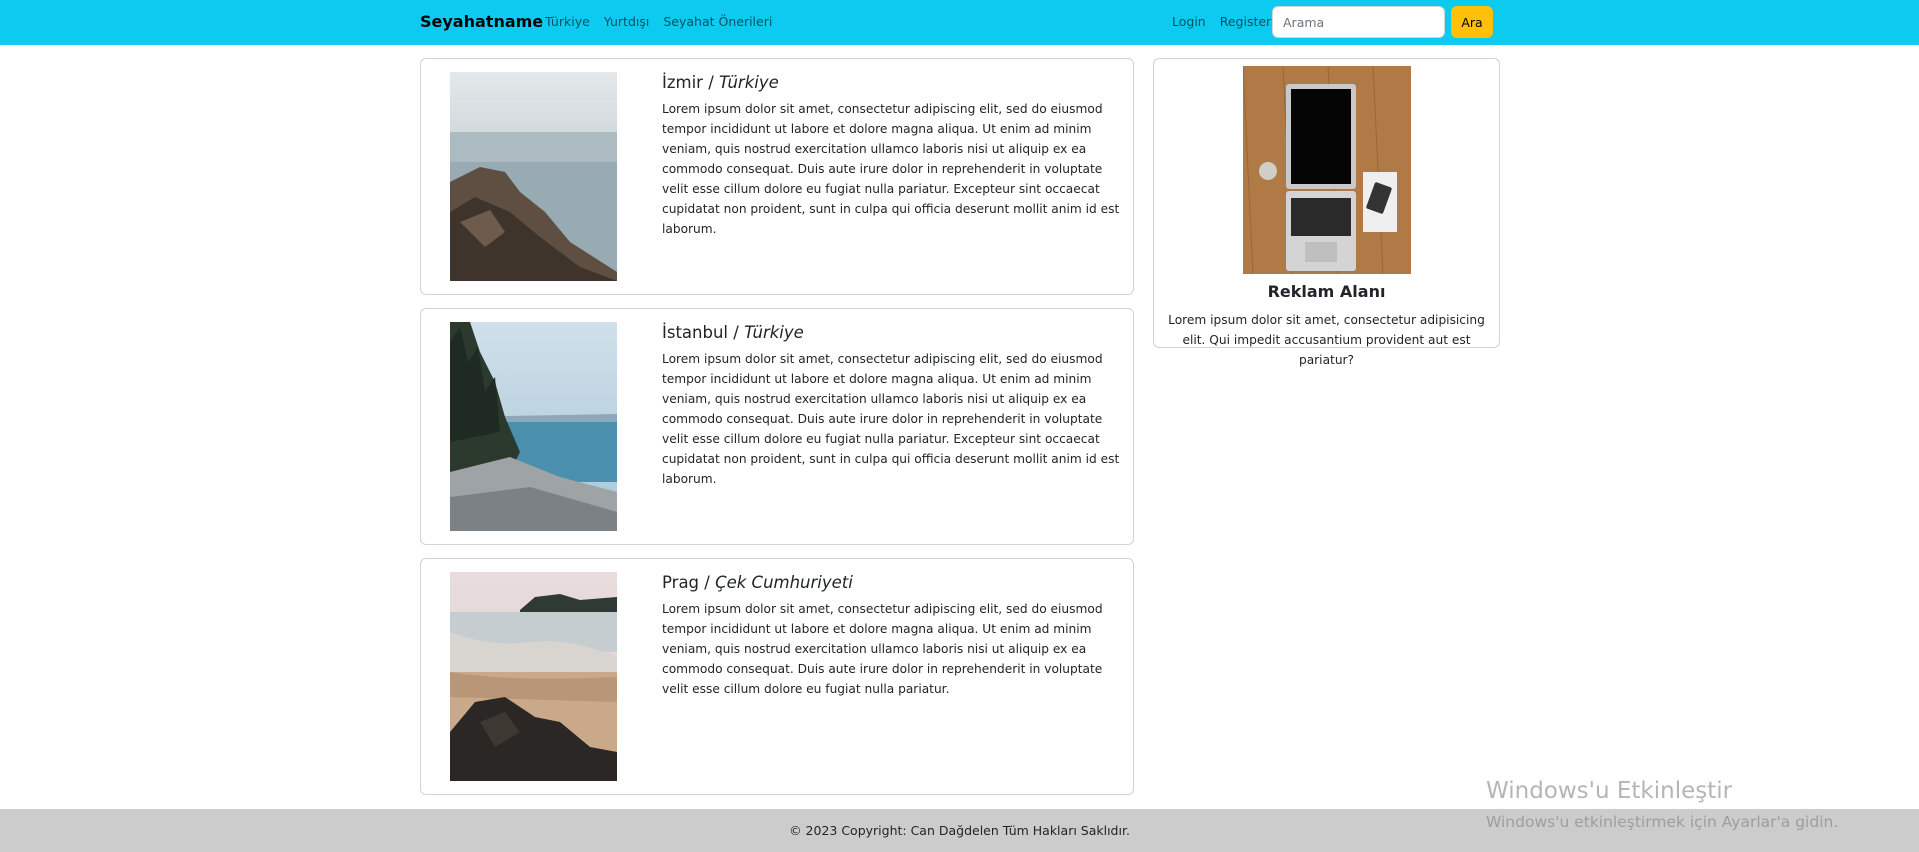 The width and height of the screenshot is (1919, 852). I want to click on nav-link-seyahat-onerileri: Seyahat Önerileri, so click(717, 21).